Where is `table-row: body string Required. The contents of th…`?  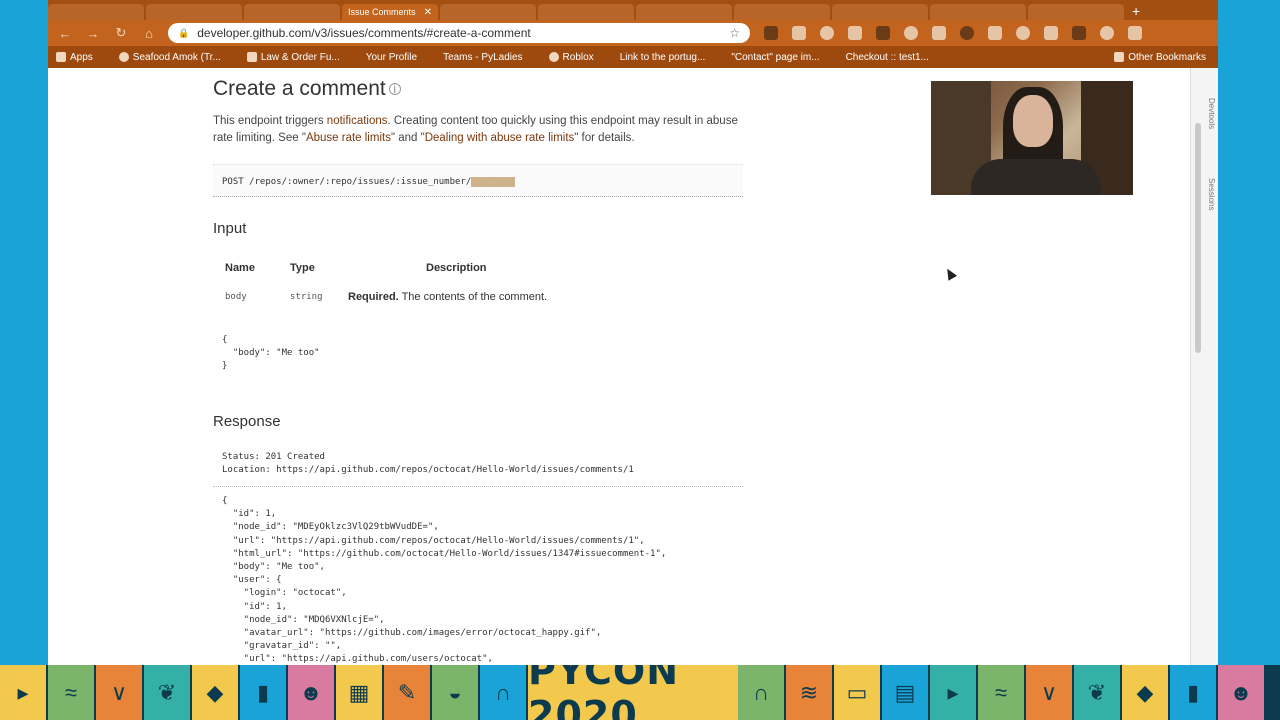 table-row: body string Required. The contents of th… is located at coordinates (413, 297).